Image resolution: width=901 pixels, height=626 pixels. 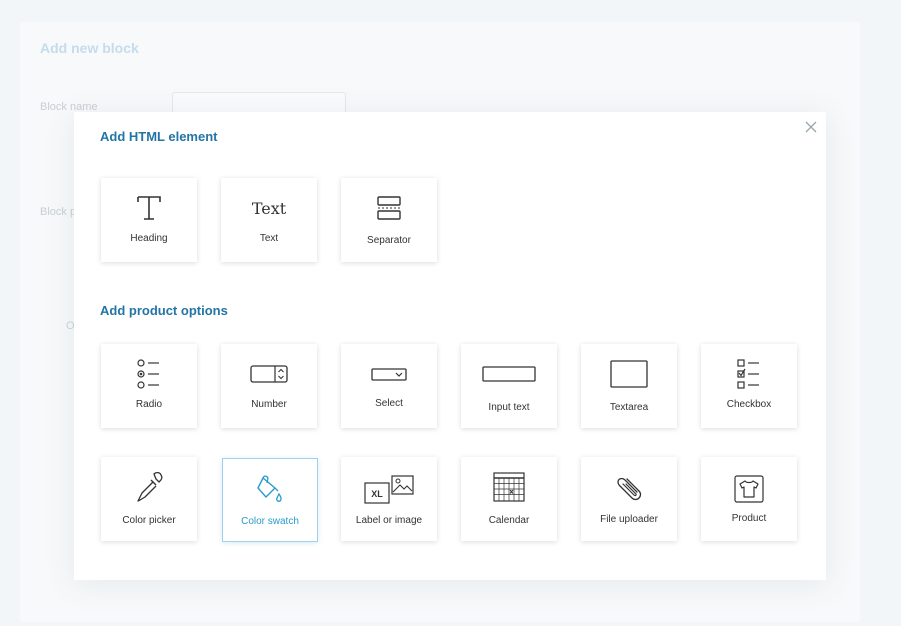 I want to click on tile-input-text-label: Input text, so click(x=509, y=407).